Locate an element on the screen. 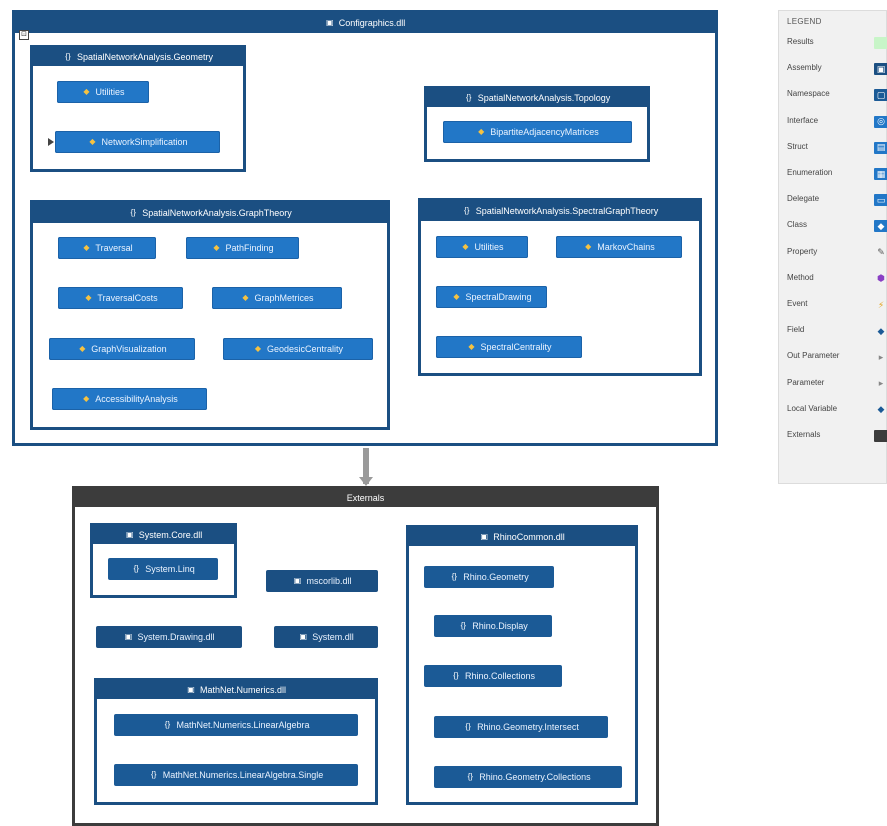 The image size is (887, 826). legend-label: Method is located at coordinates (800, 277).